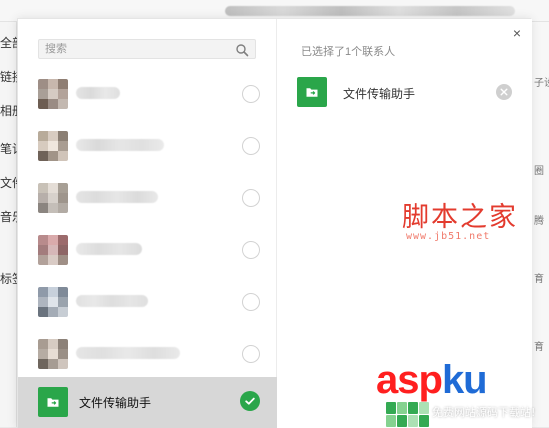 Image resolution: width=549 pixels, height=428 pixels. What do you see at coordinates (115, 402) in the screenshot?
I see `contact-name: 文件传输助手` at bounding box center [115, 402].